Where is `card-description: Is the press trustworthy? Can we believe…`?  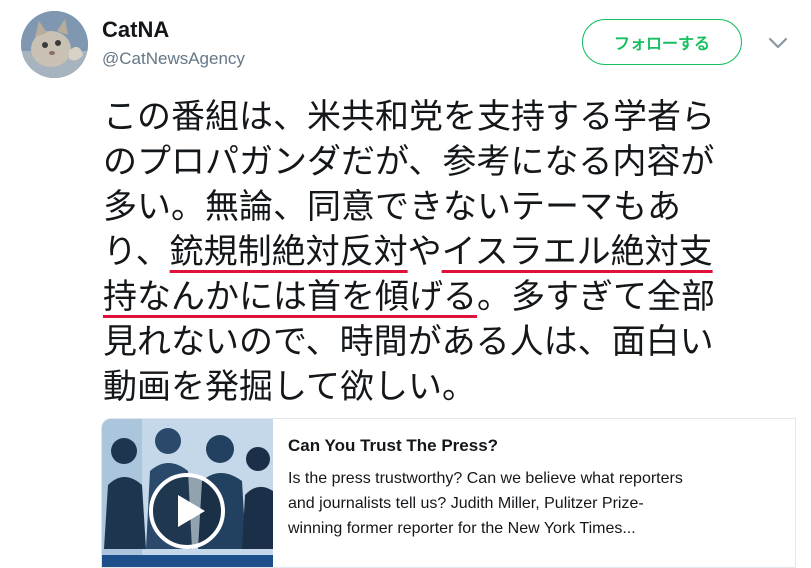
card-description: Is the press trustworthy? Can we believe… is located at coordinates (535, 503).